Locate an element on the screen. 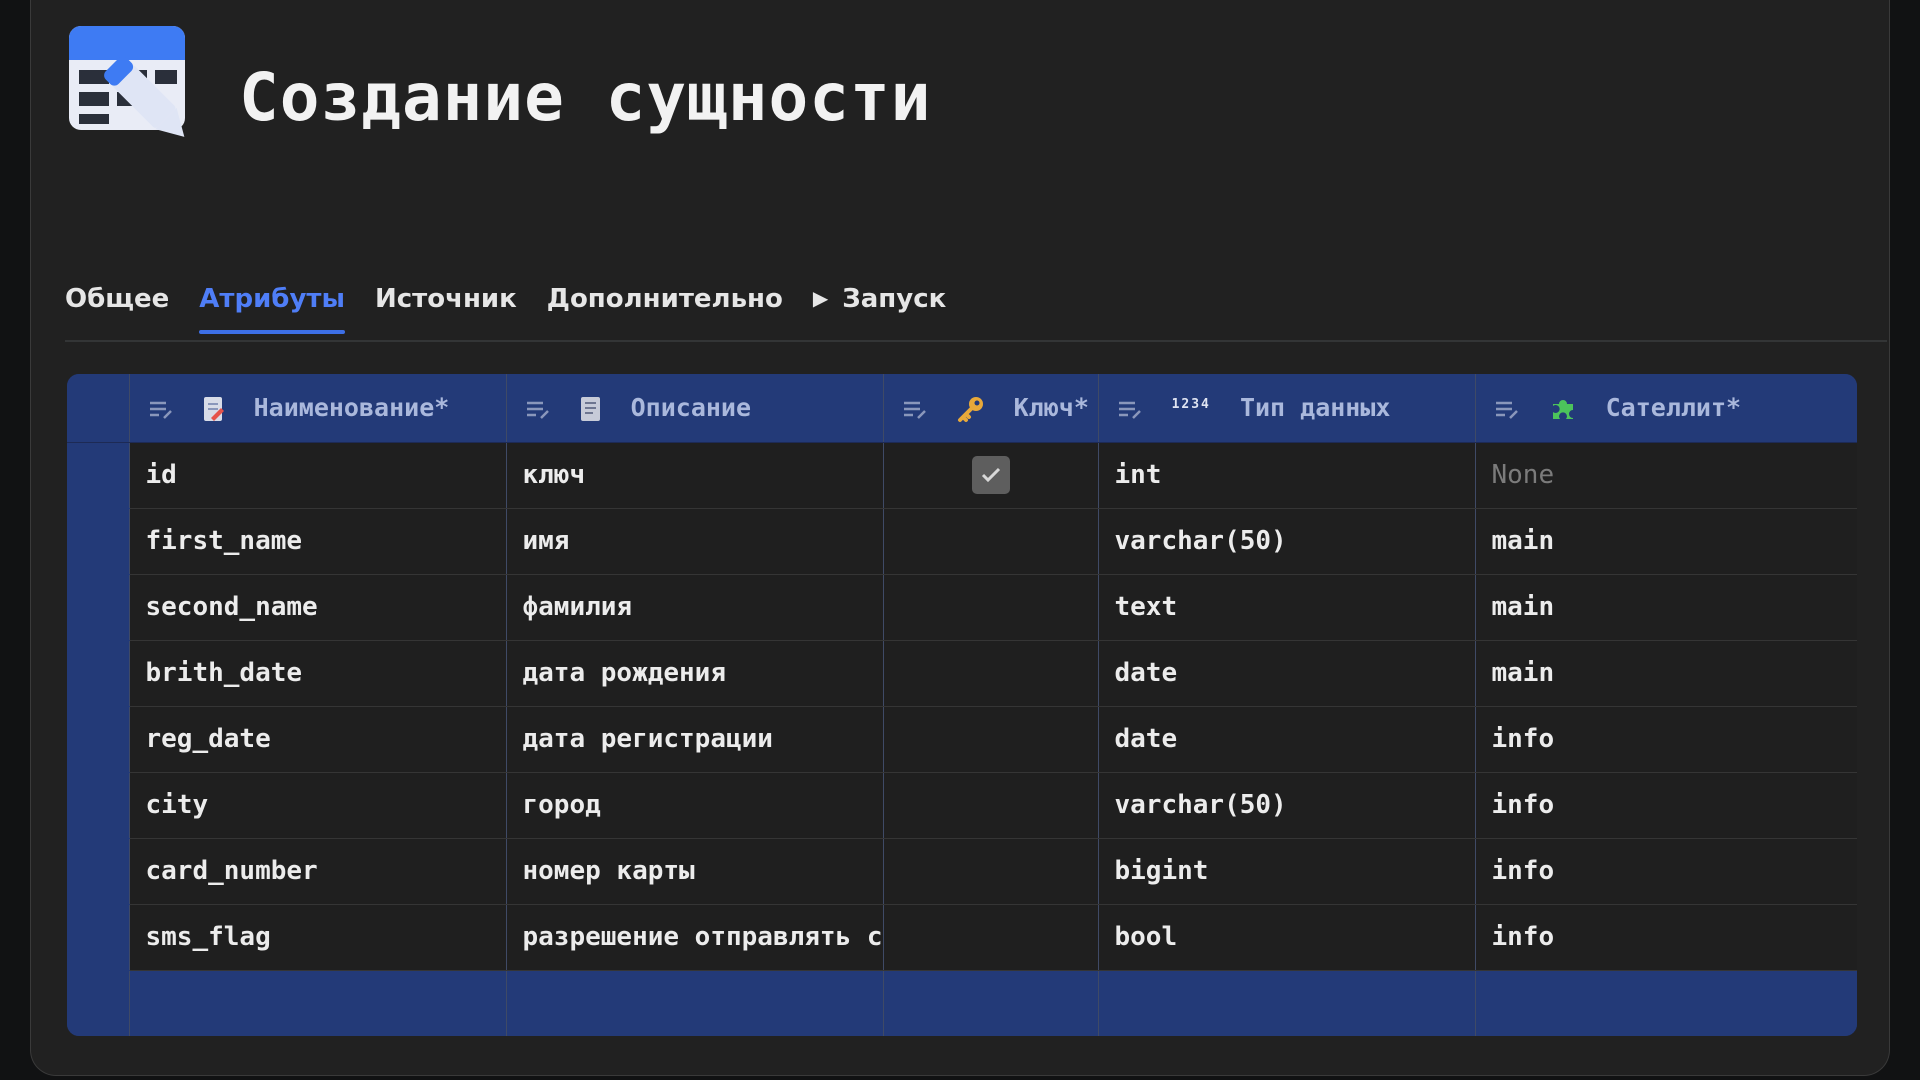  column-header-key-label: Ключ* is located at coordinates (1051, 407).